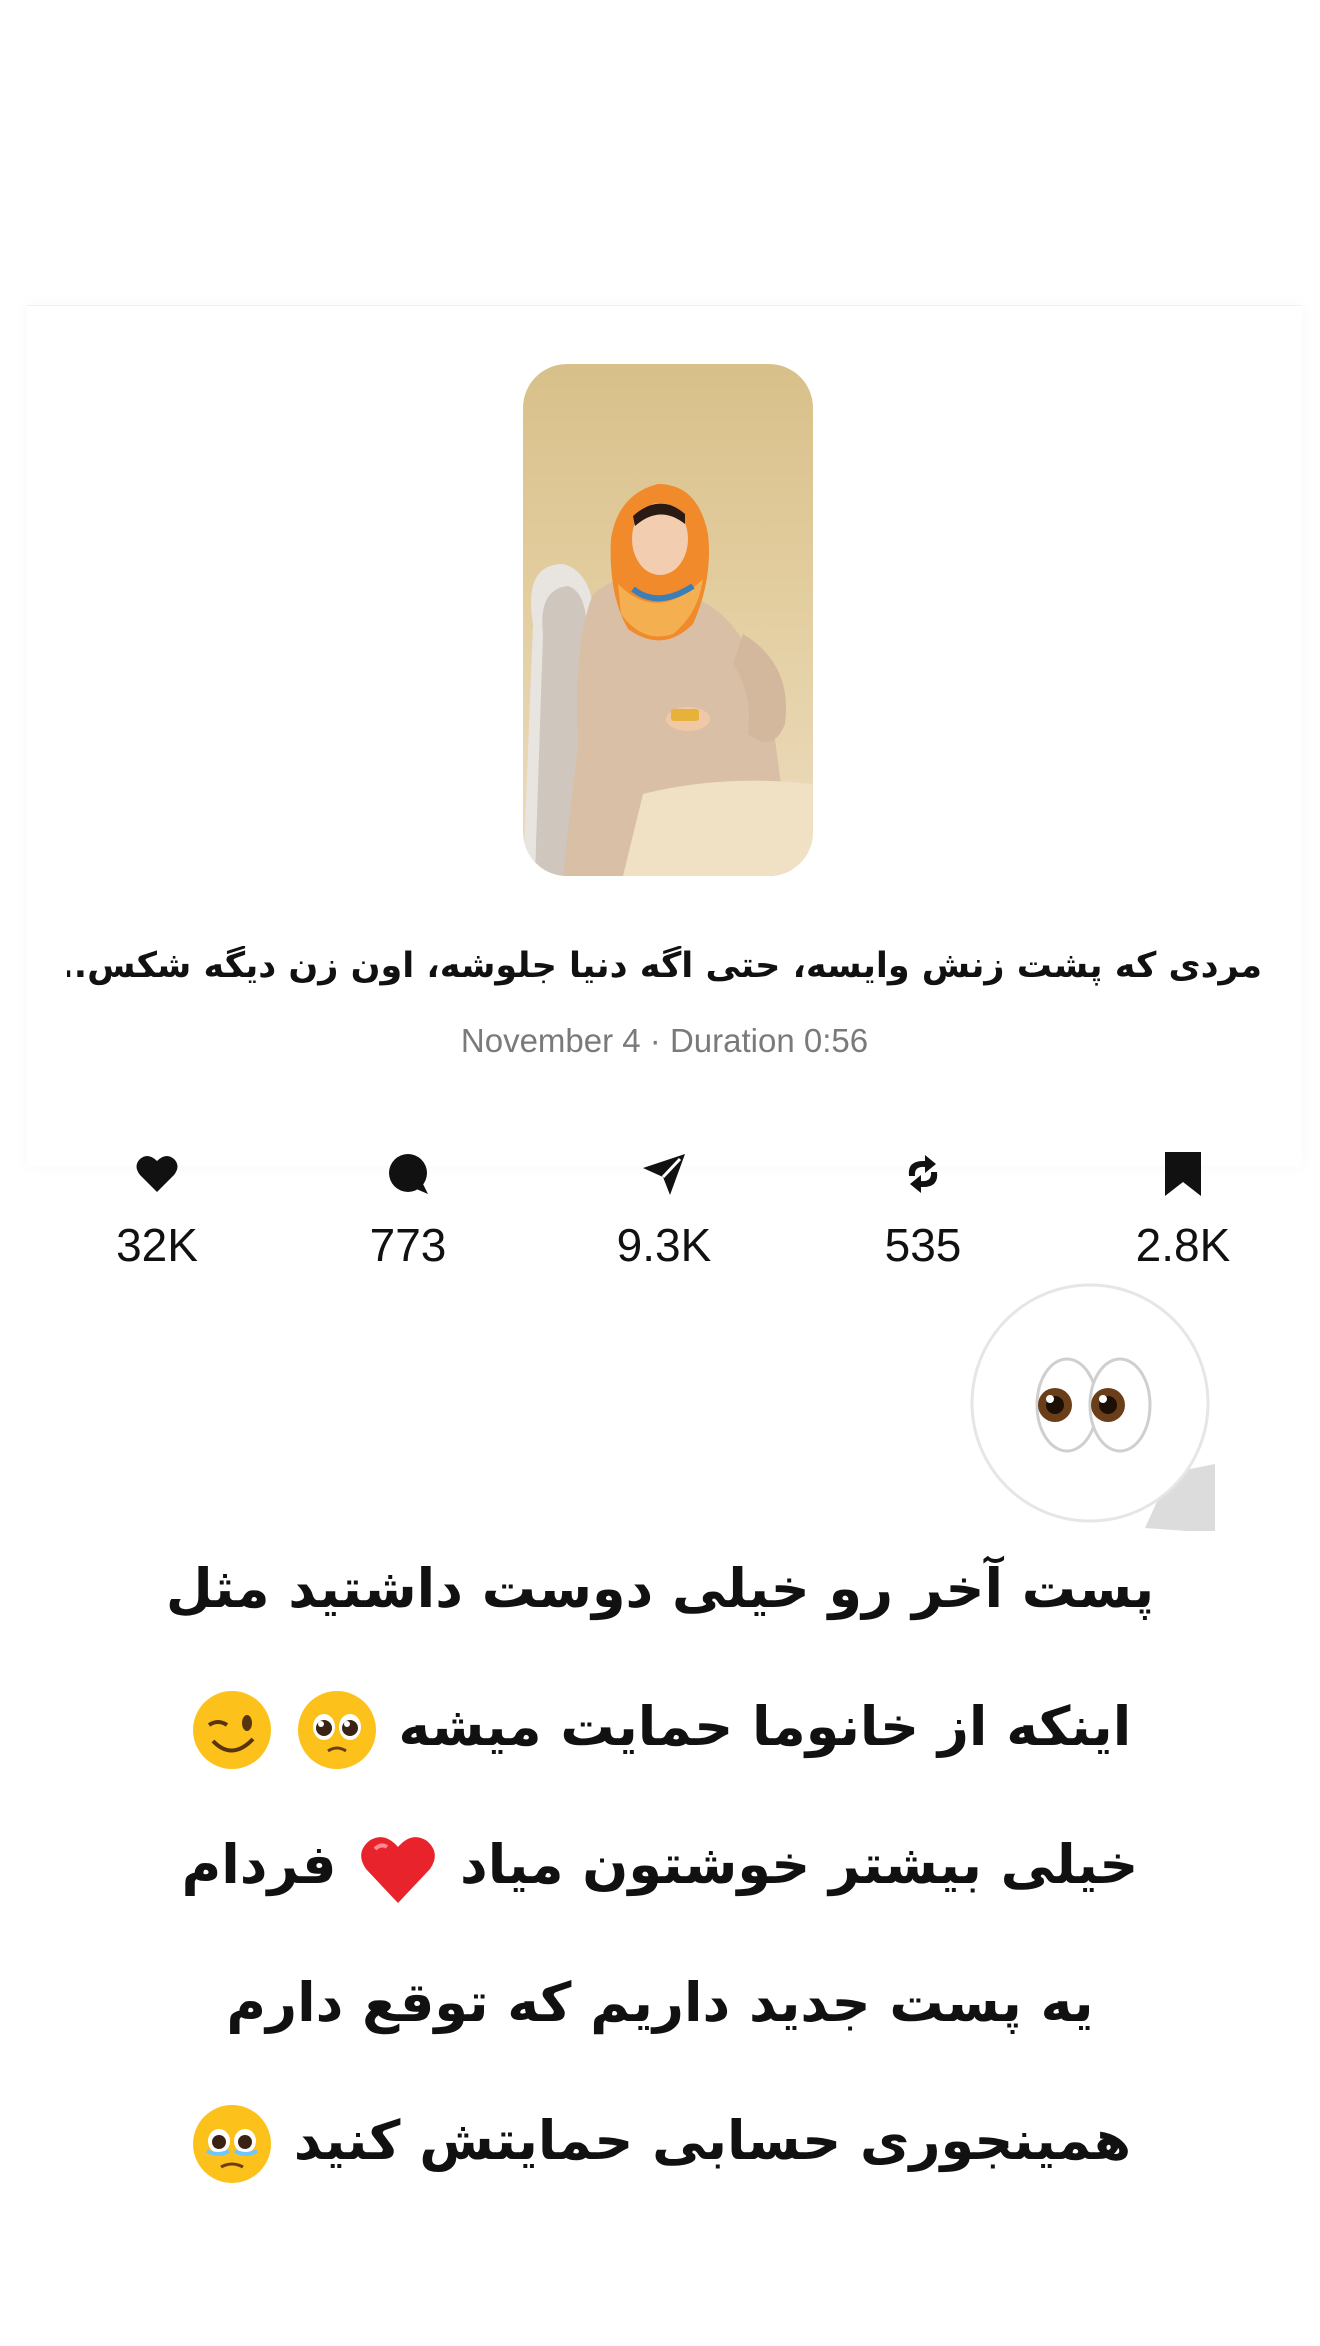 The image size is (1320, 2346). I want to click on holding-back-tears-emoji, so click(232, 2144).